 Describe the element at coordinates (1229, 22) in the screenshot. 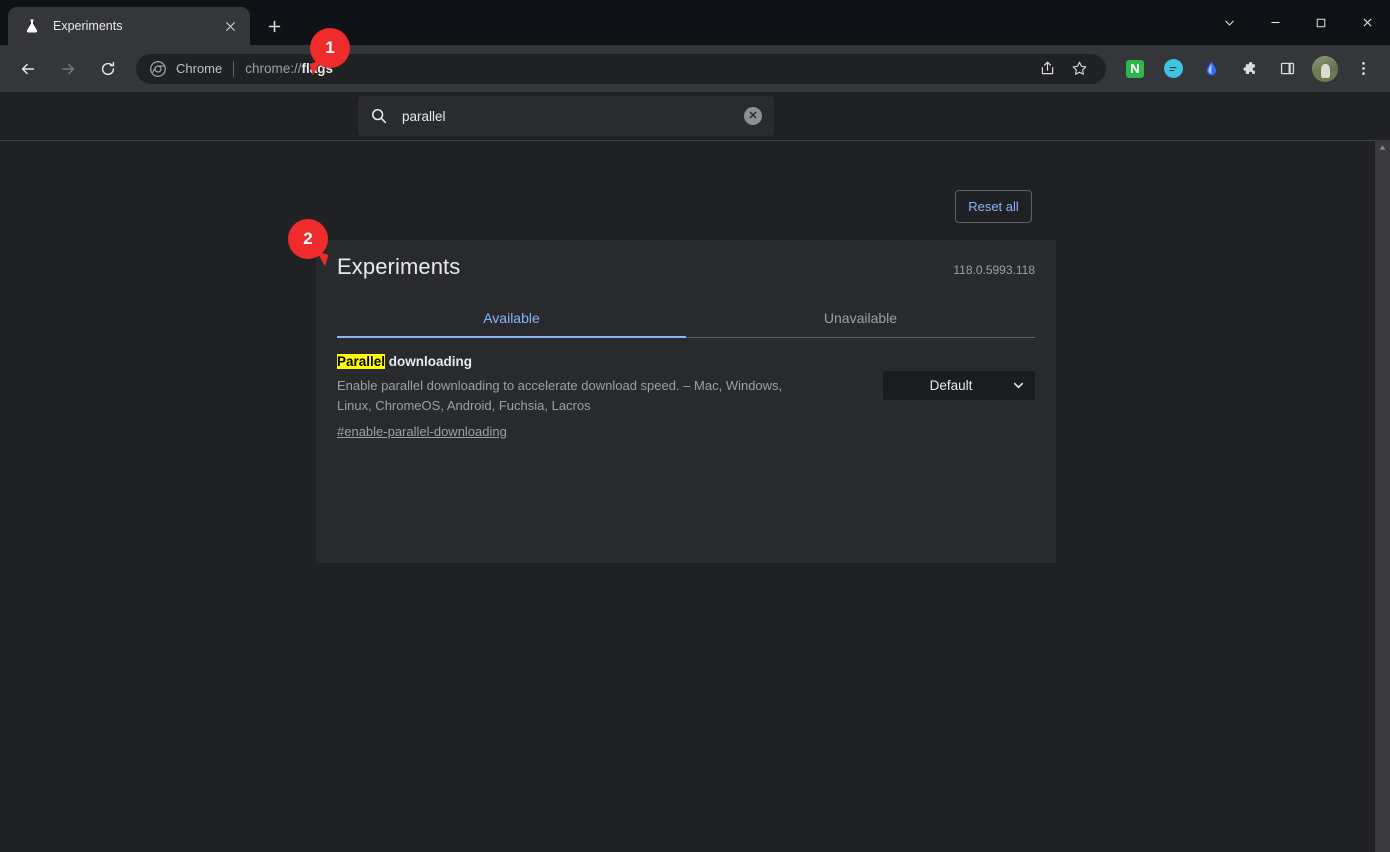

I see `chevron-down-icon` at that location.